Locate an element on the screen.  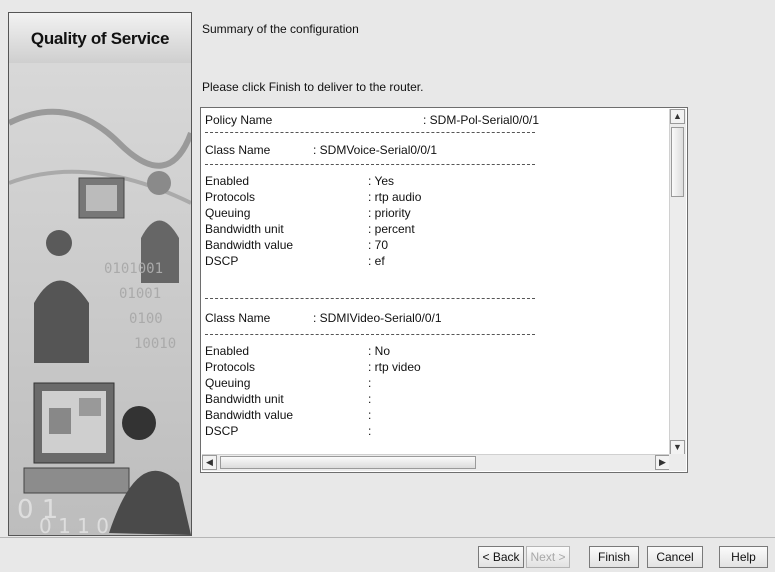
horizontal-scrollbar: ◀ ▶ is located at coordinates (436, 462).